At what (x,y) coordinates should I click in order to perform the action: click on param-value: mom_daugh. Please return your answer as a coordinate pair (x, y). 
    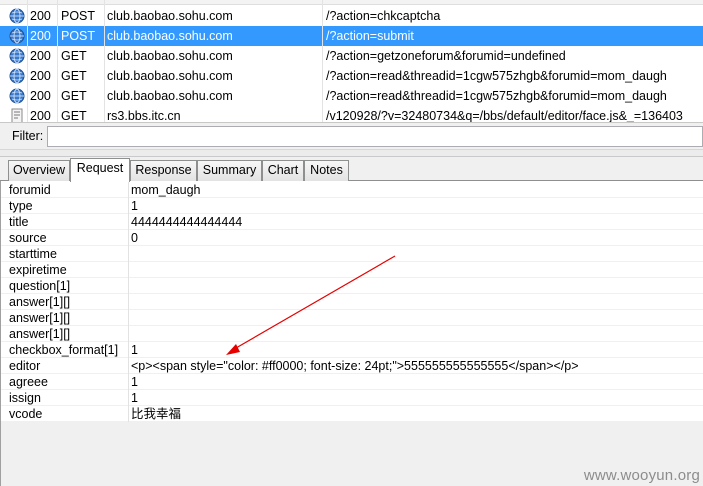
    Looking at the image, I should click on (166, 190).